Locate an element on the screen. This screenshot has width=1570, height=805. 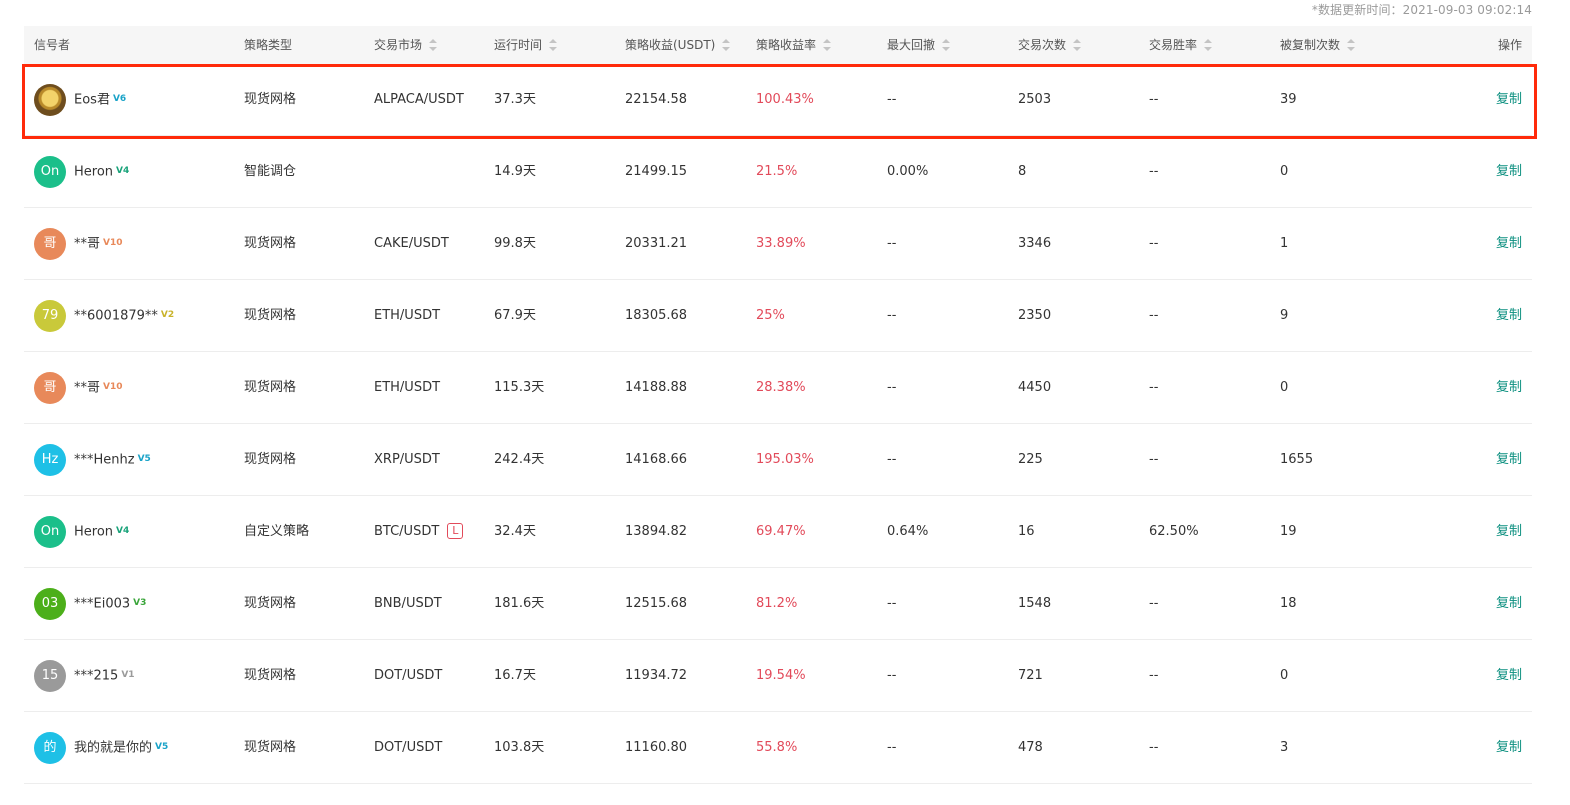
signaler-name: ***Ei003 V3 is located at coordinates (110, 604).